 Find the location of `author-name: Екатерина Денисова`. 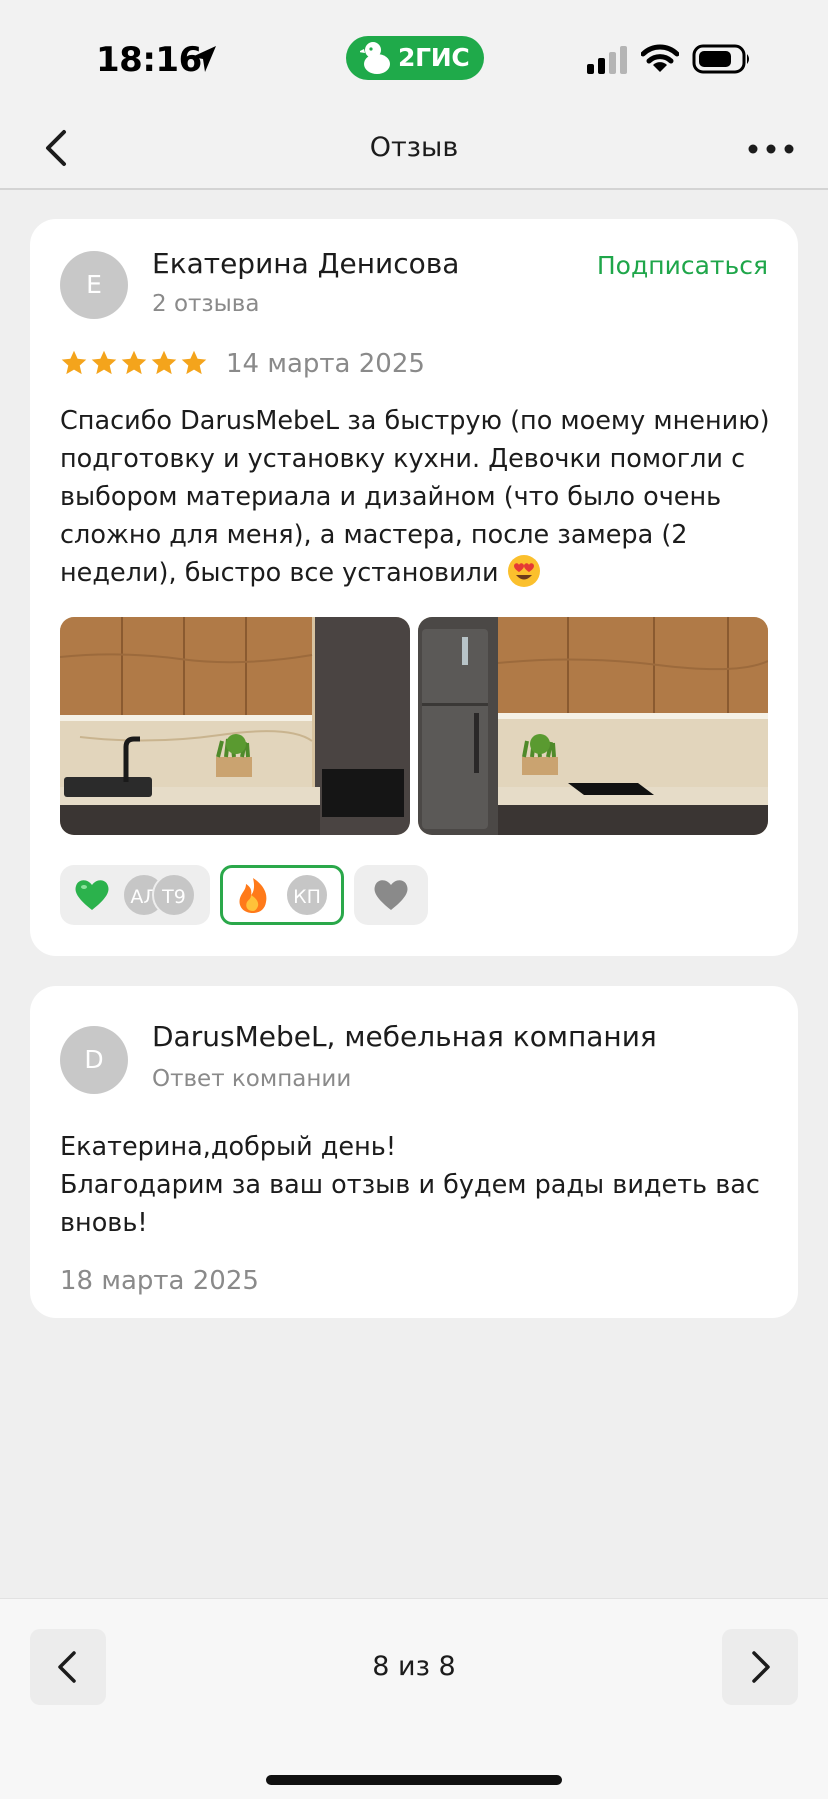

author-name: Екатерина Денисова is located at coordinates (305, 263).